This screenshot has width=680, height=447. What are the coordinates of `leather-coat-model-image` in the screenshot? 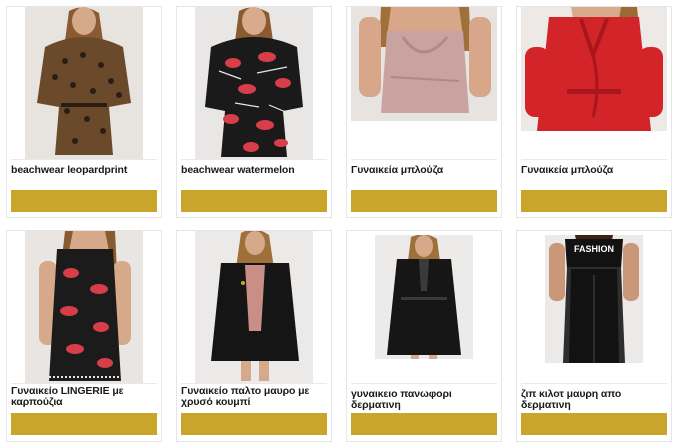 It's located at (424, 297).